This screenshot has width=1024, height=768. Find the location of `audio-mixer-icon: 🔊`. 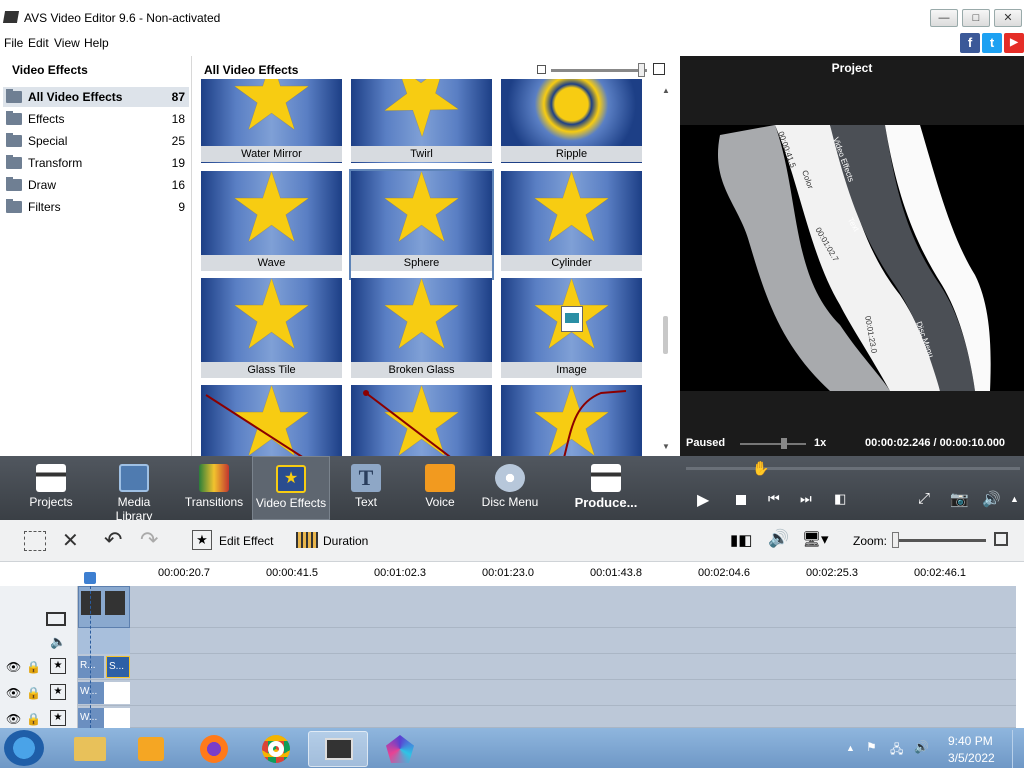

audio-mixer-icon: 🔊 is located at coordinates (778, 539).